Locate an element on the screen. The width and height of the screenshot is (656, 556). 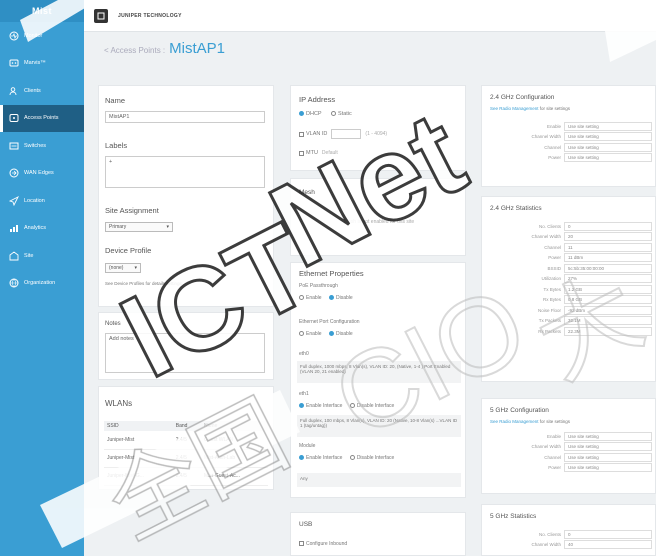
device-profile-select: (none) ▾ is located at coordinates (123, 268).